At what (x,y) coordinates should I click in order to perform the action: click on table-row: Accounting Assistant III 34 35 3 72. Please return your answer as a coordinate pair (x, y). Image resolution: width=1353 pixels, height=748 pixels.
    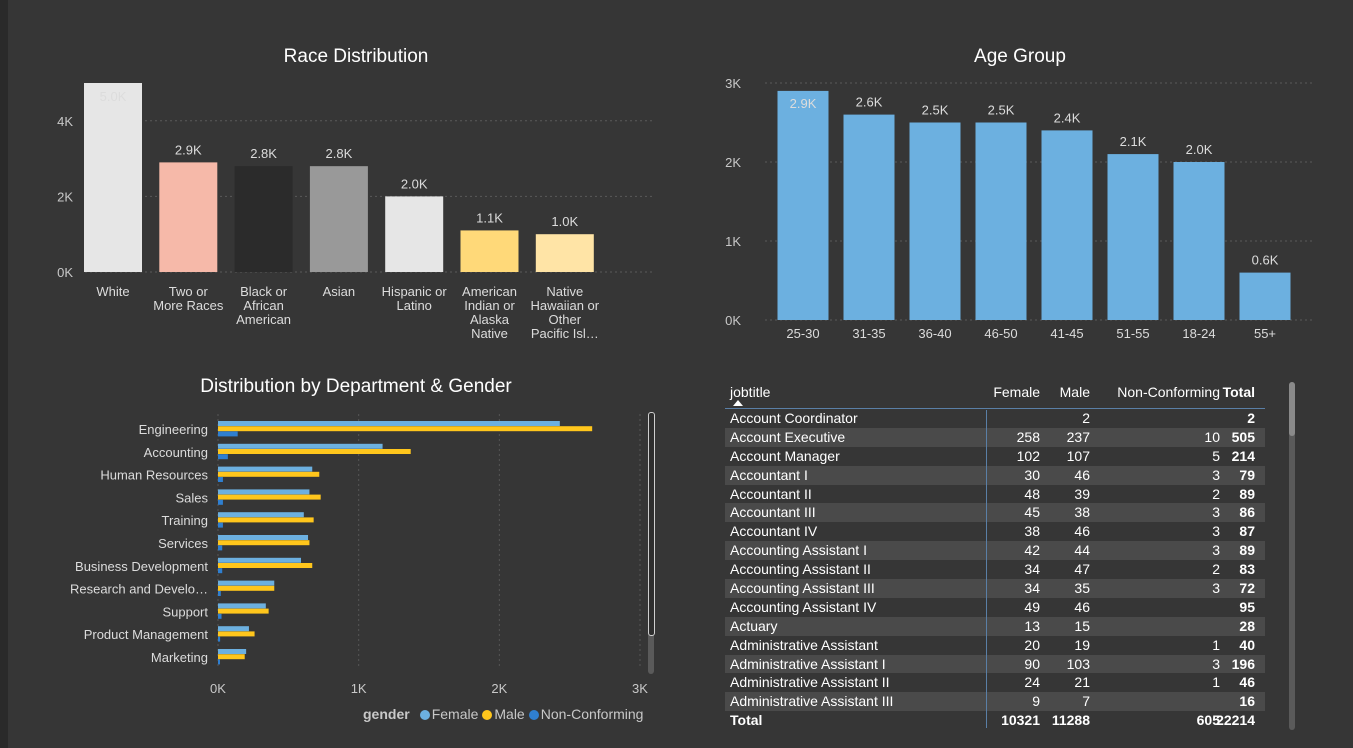
    Looking at the image, I should click on (995, 588).